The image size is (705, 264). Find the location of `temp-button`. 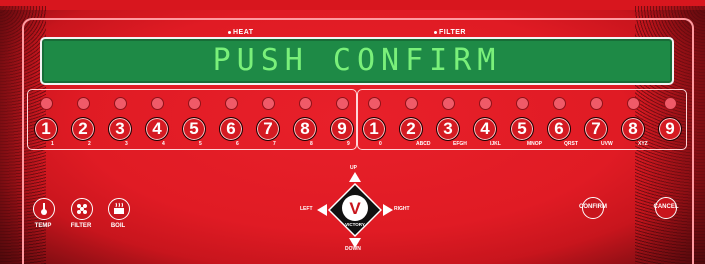

temp-button is located at coordinates (44, 209).